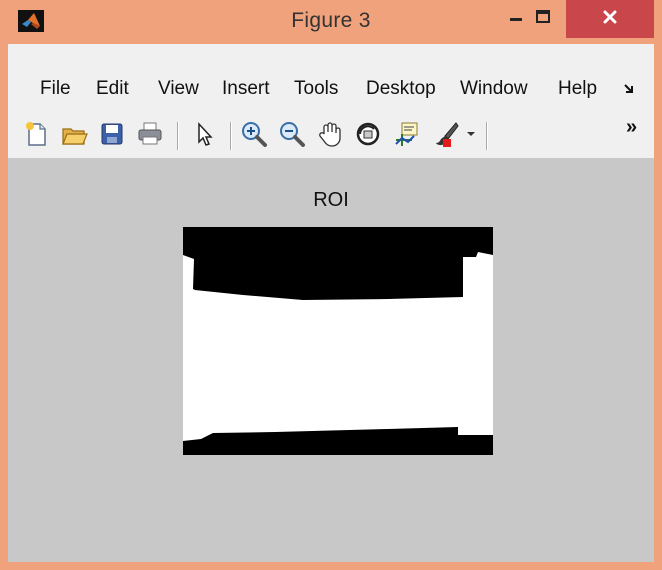  Describe the element at coordinates (331, 56) in the screenshot. I see `menubar-spacer` at that location.